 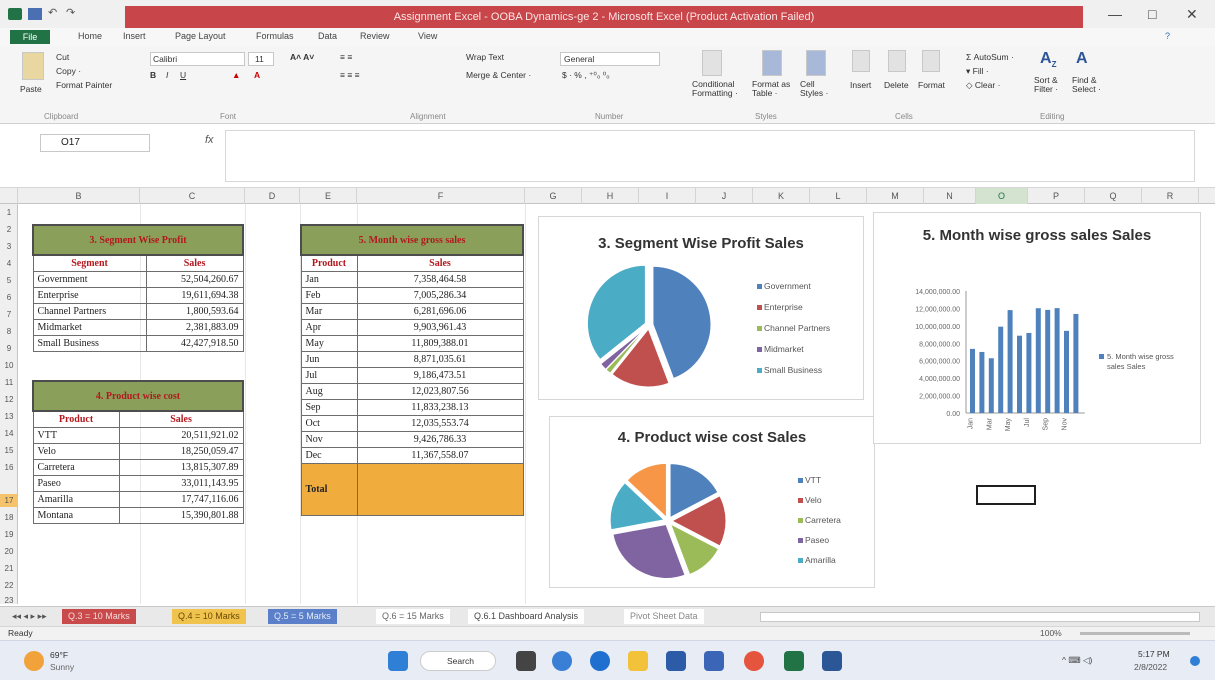 I want to click on table-cell: Sep, so click(x=329, y=407).